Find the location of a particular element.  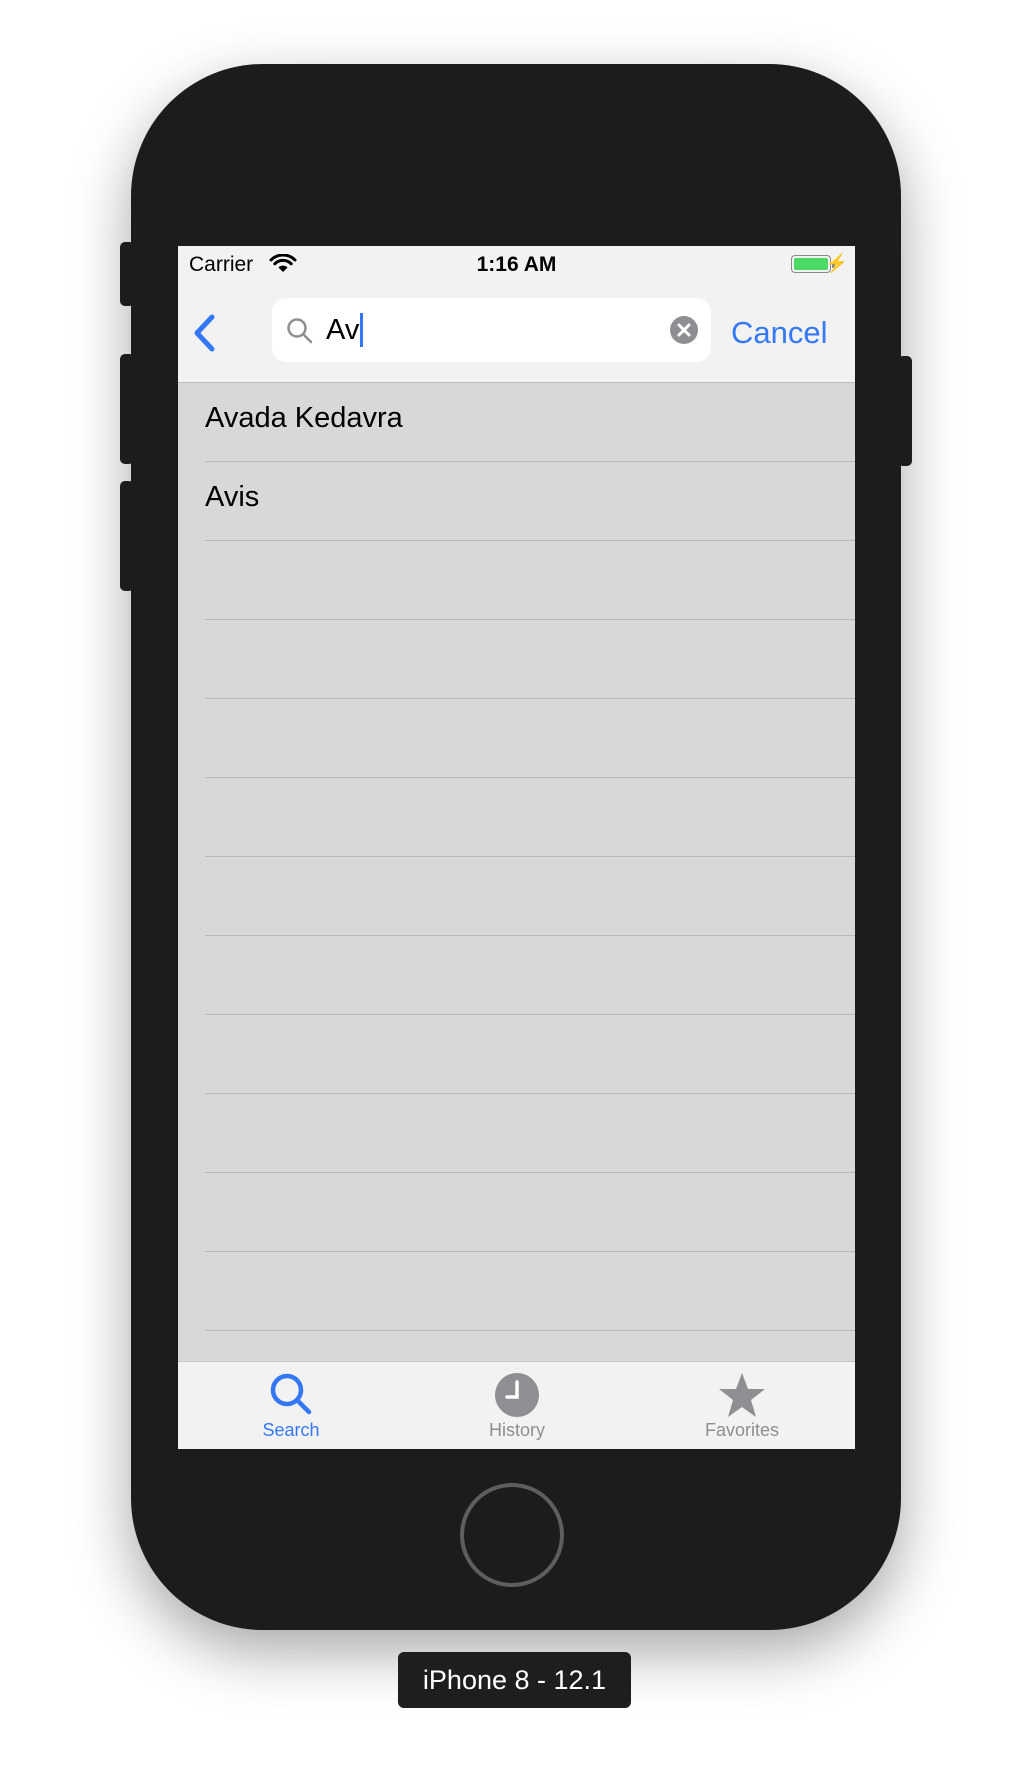

status-time: 1:16 AM is located at coordinates (516, 264).